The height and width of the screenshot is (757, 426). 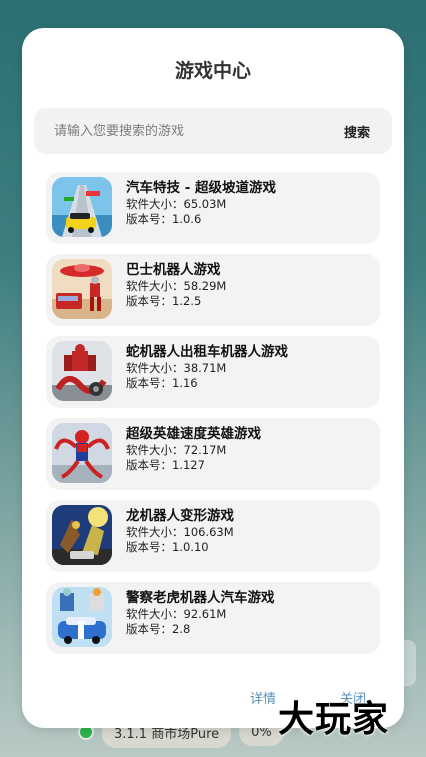 I want to click on game-list-item: 巴士机器人游戏 软件大小：58.29M 版本号：1.2.5, so click(x=213, y=290).